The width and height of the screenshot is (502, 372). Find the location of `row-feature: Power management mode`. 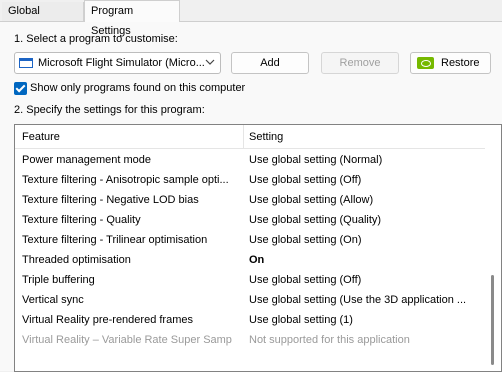

row-feature: Power management mode is located at coordinates (87, 160).